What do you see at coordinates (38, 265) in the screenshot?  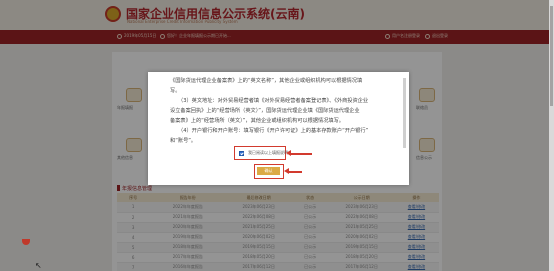 I see `mouse-cursor-icon: ↖` at bounding box center [38, 265].